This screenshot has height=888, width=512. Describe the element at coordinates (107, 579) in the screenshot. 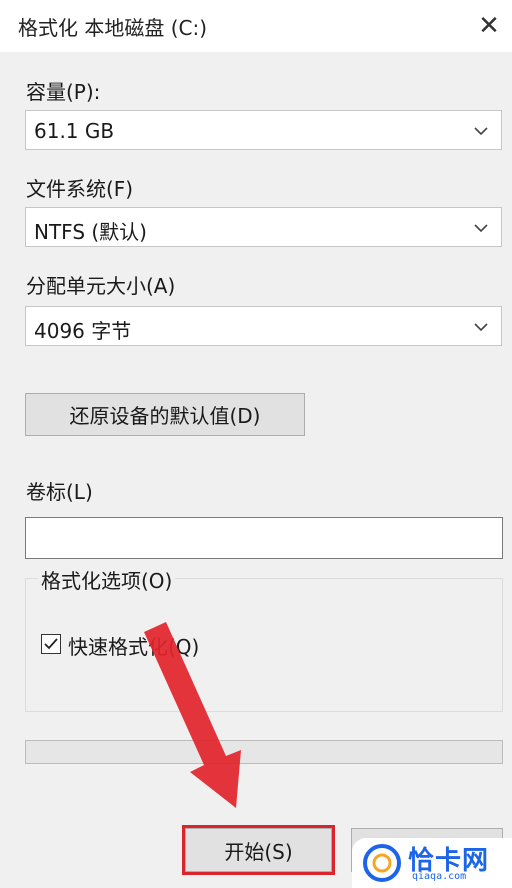

I see `format-options-title: 格式化选项(O)` at that location.